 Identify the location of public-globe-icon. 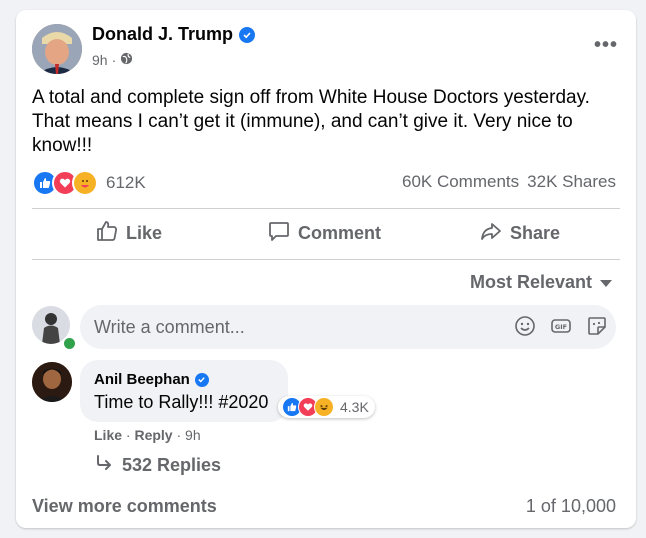
(126, 60).